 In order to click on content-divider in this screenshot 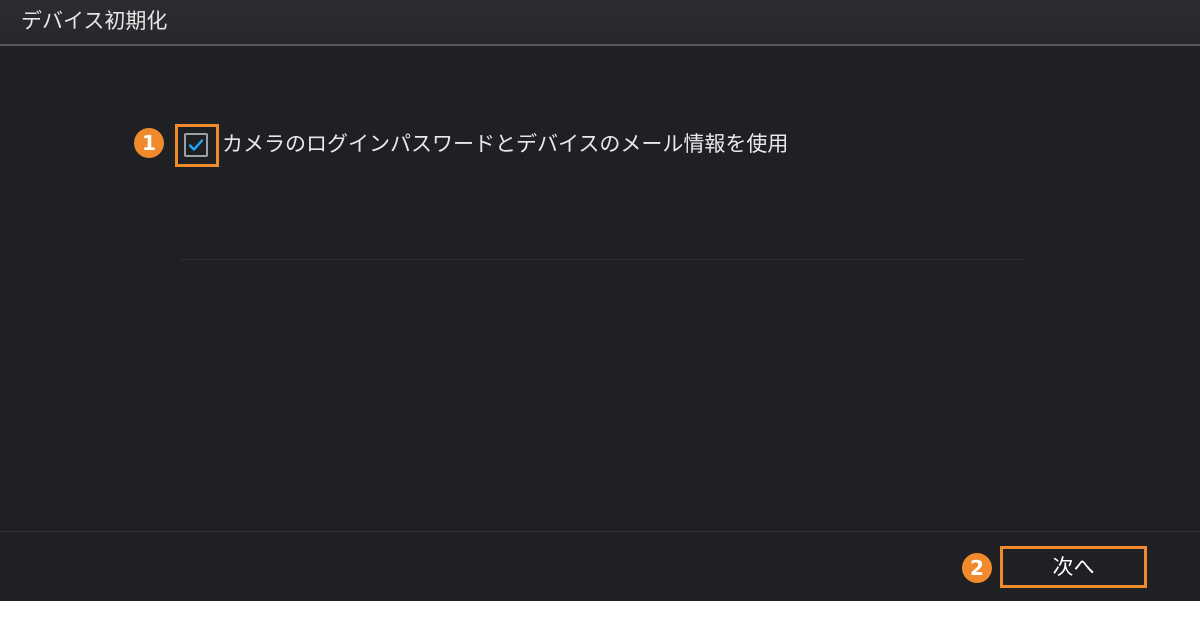, I will do `click(602, 259)`.